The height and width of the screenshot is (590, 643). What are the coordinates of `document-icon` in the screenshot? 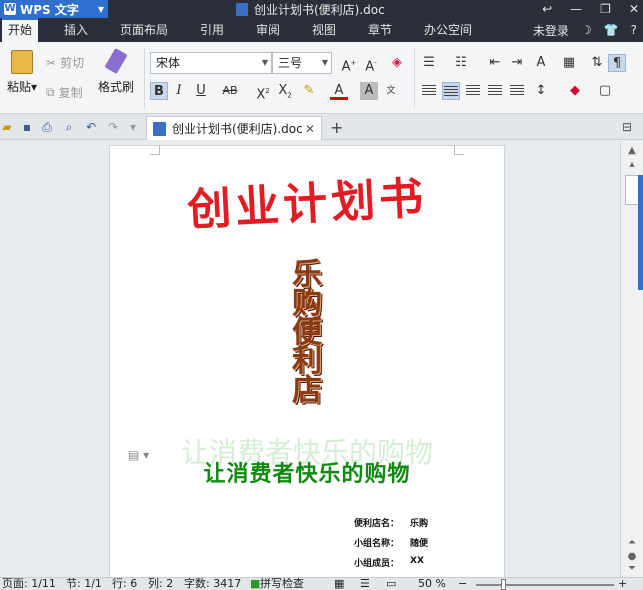 It's located at (242, 9).